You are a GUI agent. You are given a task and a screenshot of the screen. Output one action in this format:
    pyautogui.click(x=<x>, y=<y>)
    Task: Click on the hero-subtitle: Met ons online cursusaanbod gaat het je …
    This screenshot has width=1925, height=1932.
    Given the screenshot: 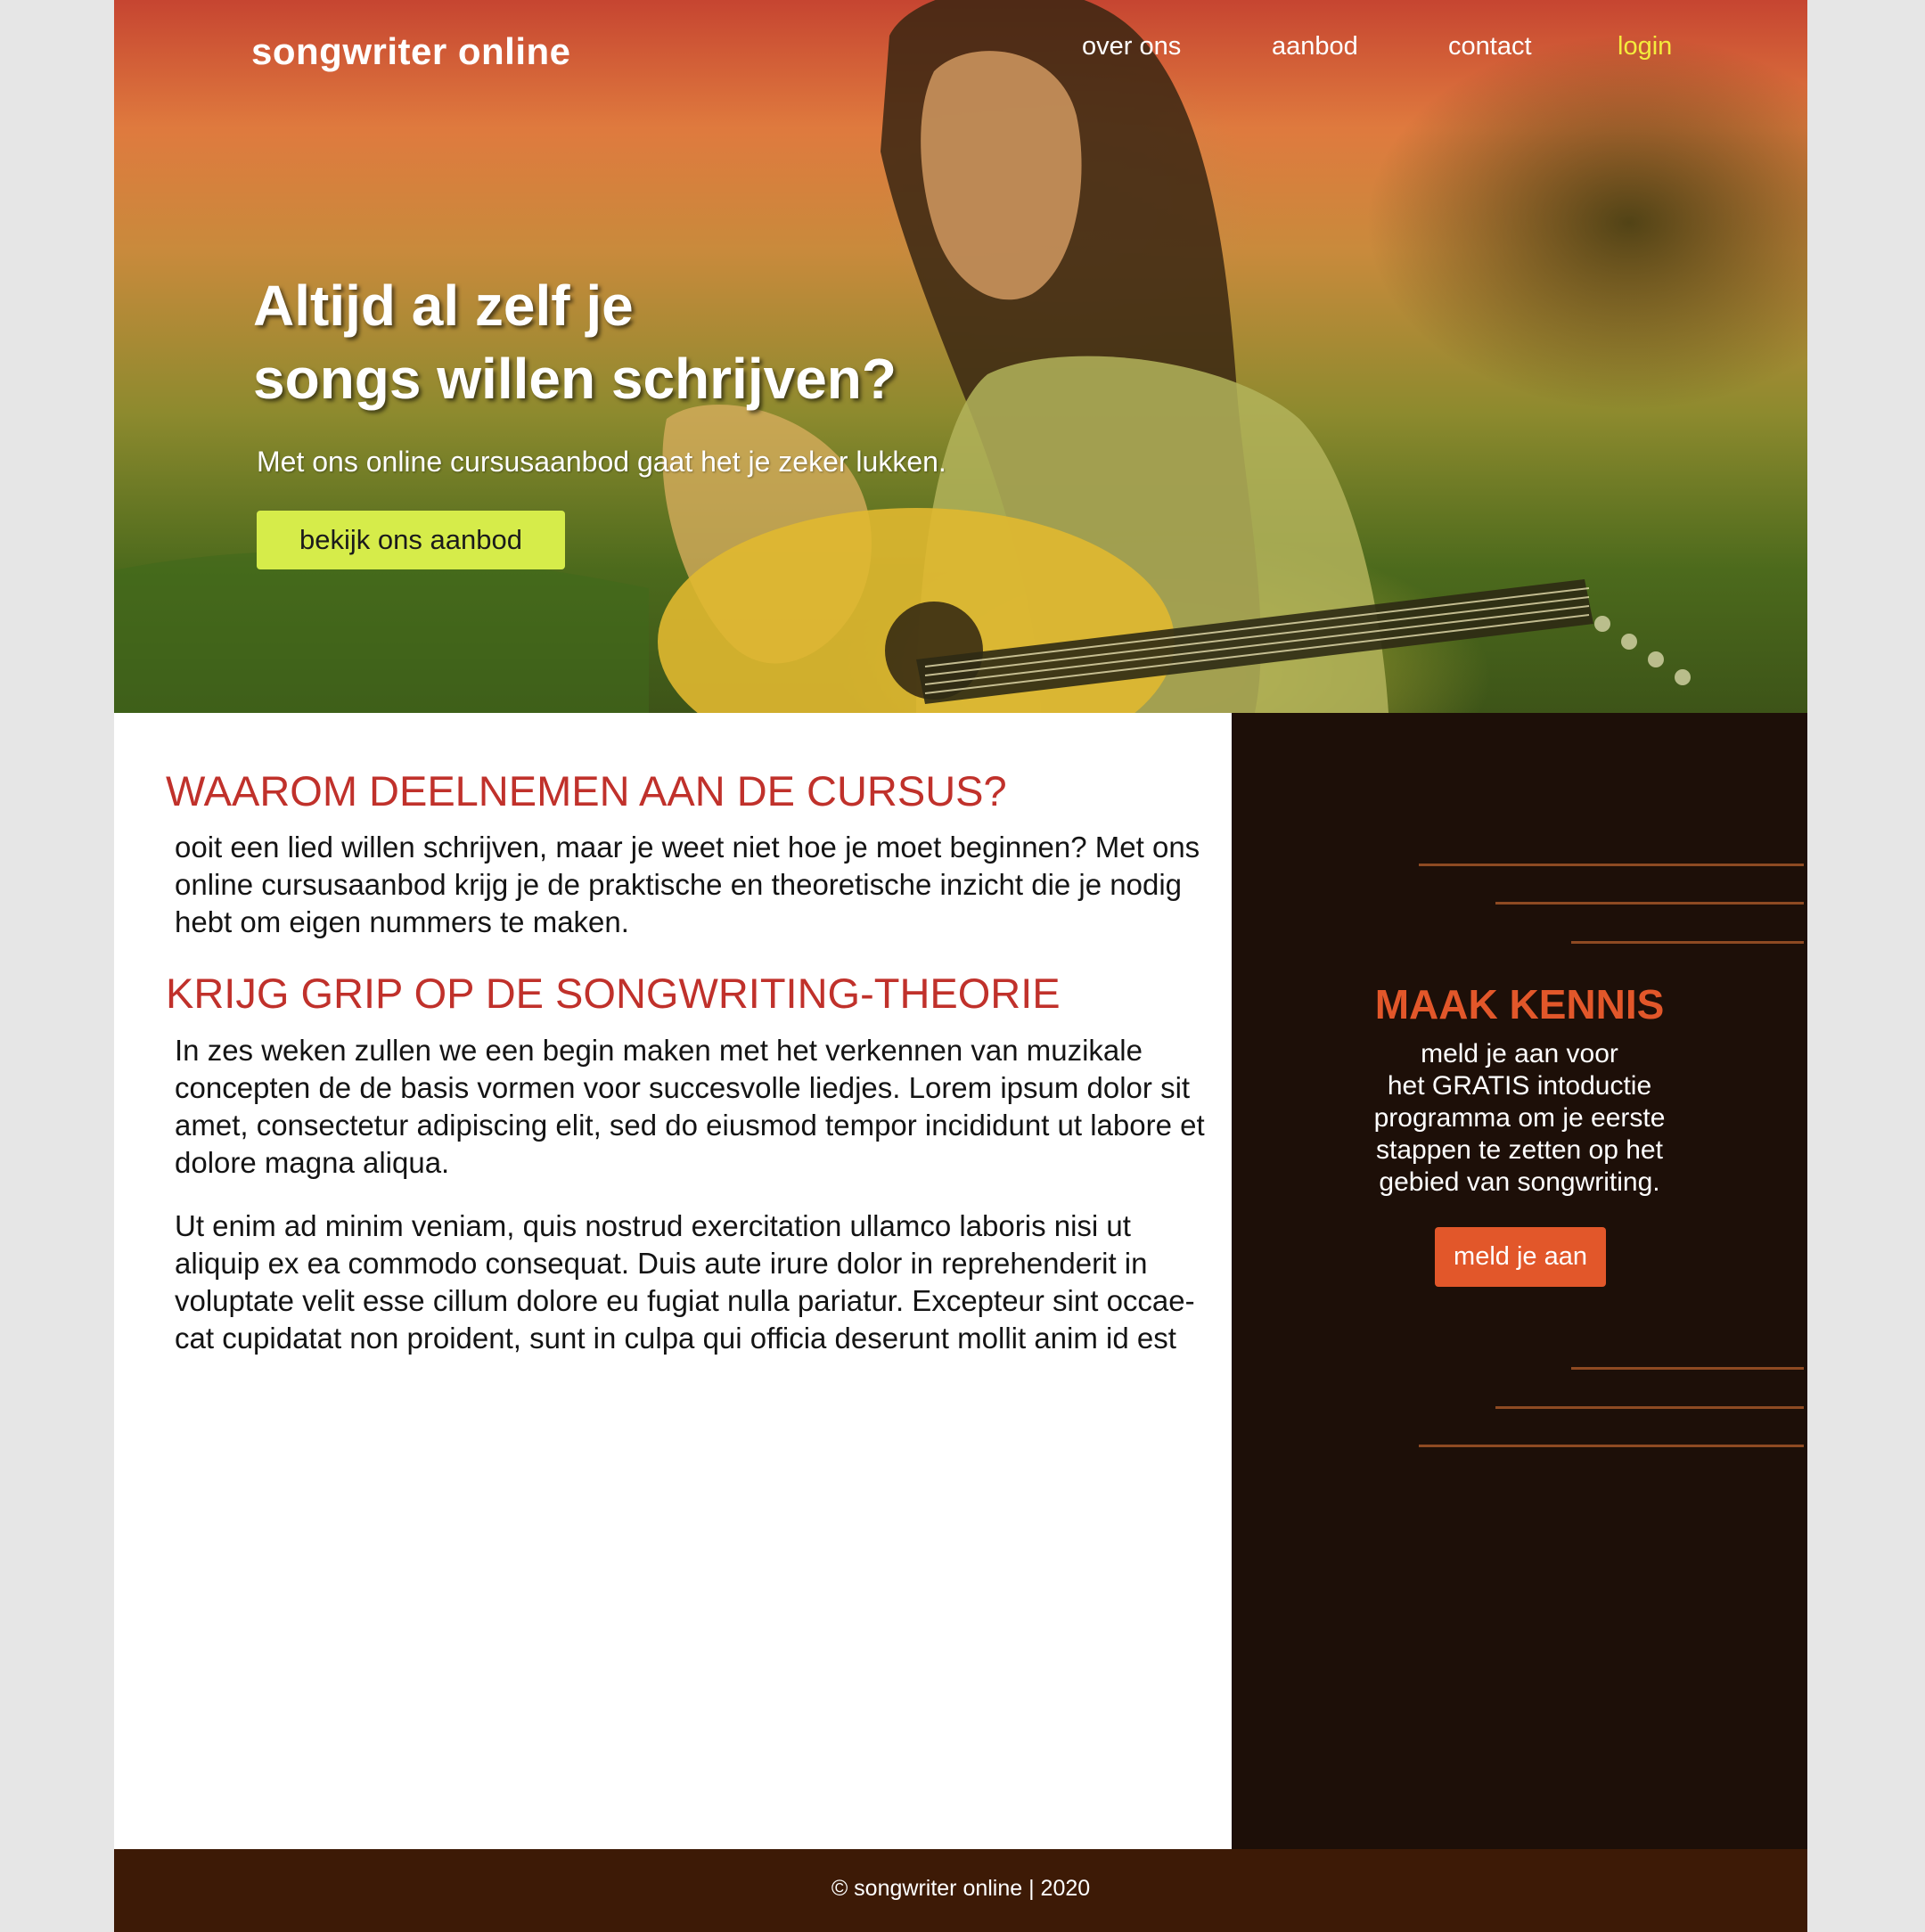 What is the action you would take?
    pyautogui.click(x=601, y=462)
    